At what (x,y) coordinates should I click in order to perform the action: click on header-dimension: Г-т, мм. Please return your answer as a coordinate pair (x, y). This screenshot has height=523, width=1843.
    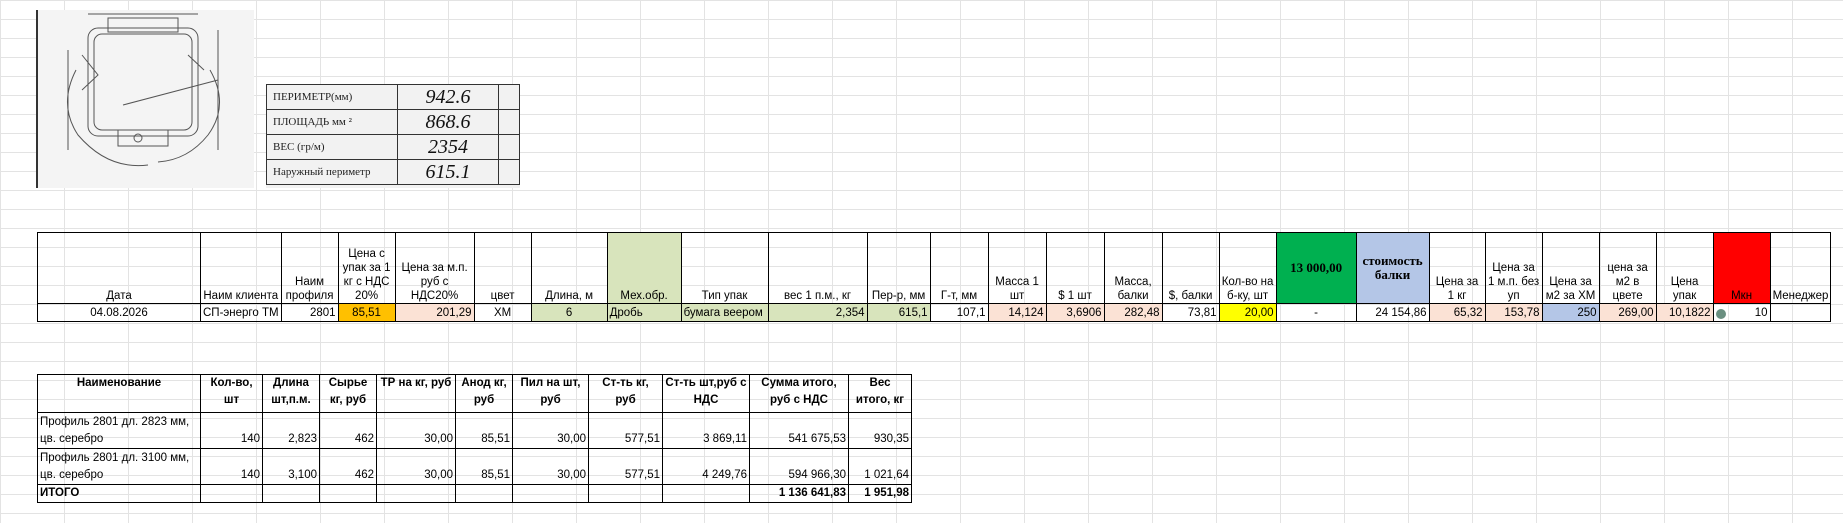
    Looking at the image, I should click on (959, 268).